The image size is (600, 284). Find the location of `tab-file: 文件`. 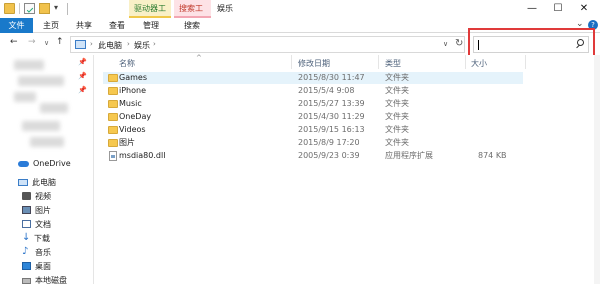

tab-file: 文件 is located at coordinates (16, 25).